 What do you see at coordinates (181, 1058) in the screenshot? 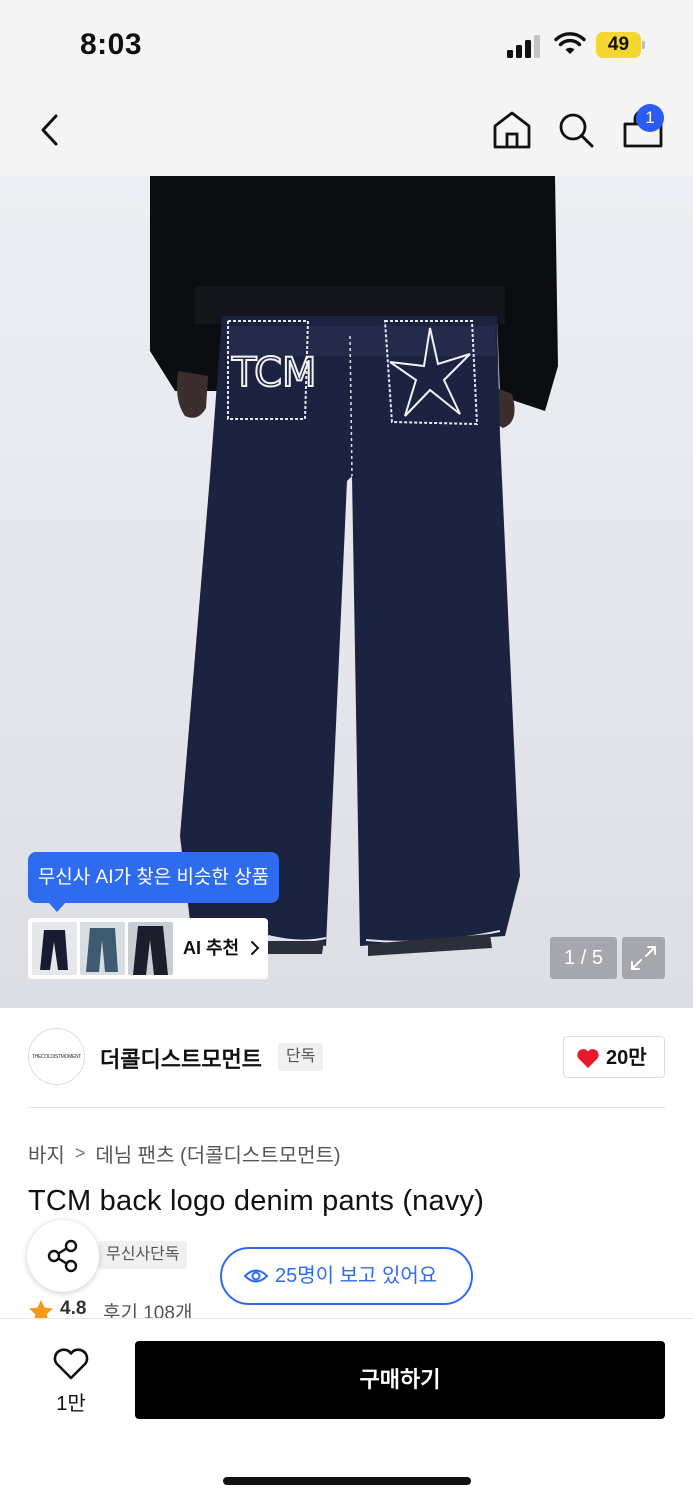
I see `brand-name: 더콜디스트모먼트` at bounding box center [181, 1058].